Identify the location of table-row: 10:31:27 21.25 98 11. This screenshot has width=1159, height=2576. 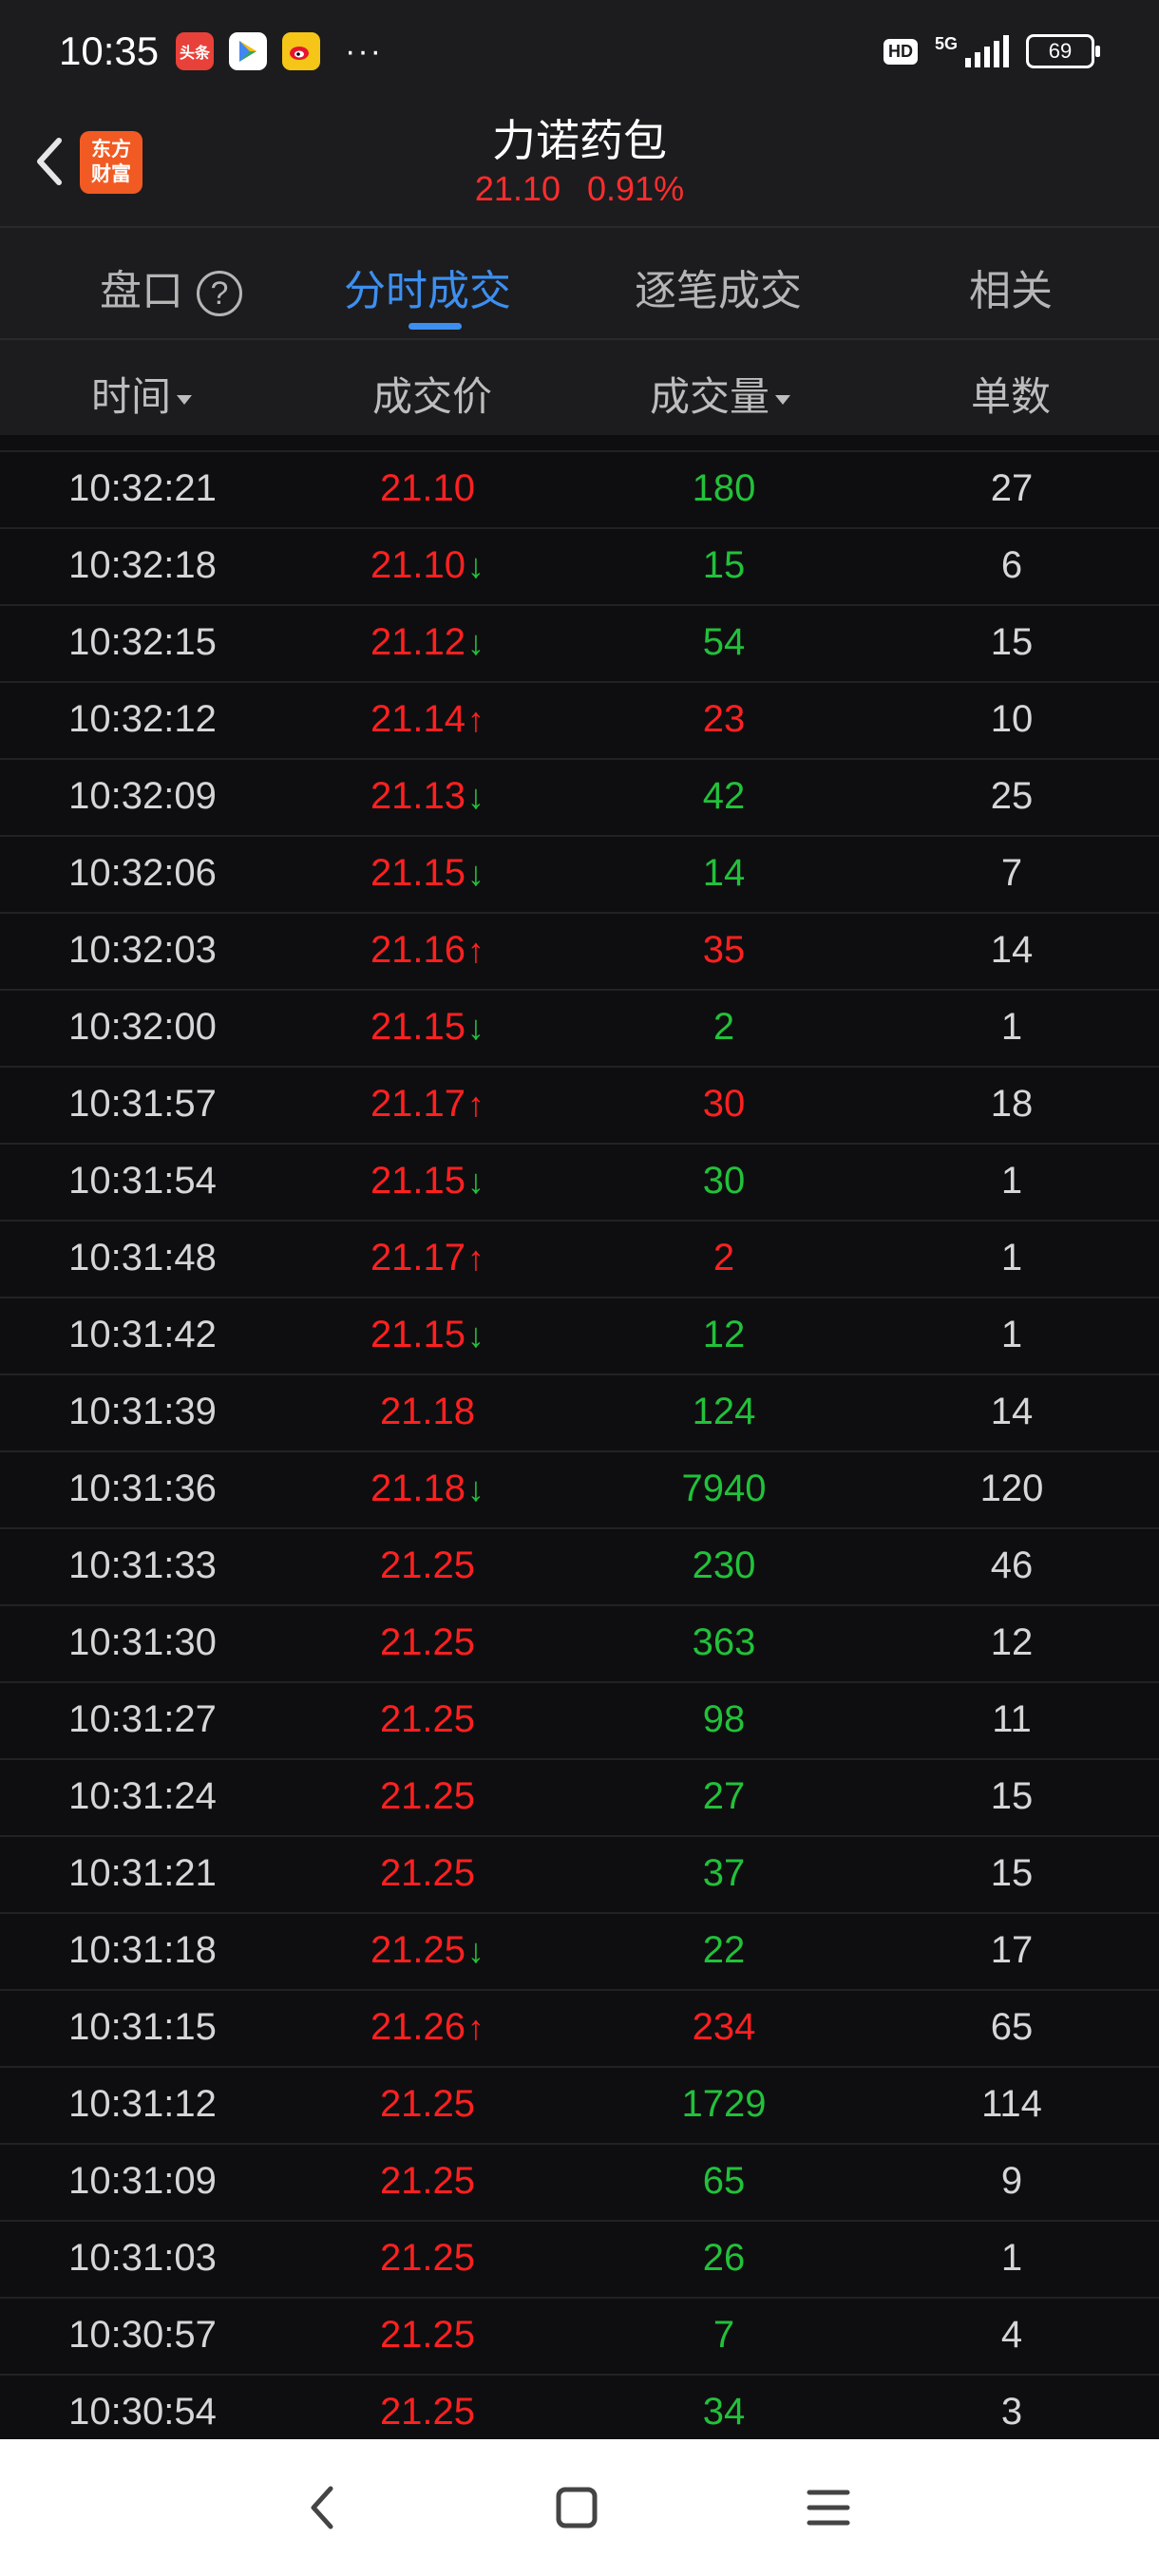
(579, 1721).